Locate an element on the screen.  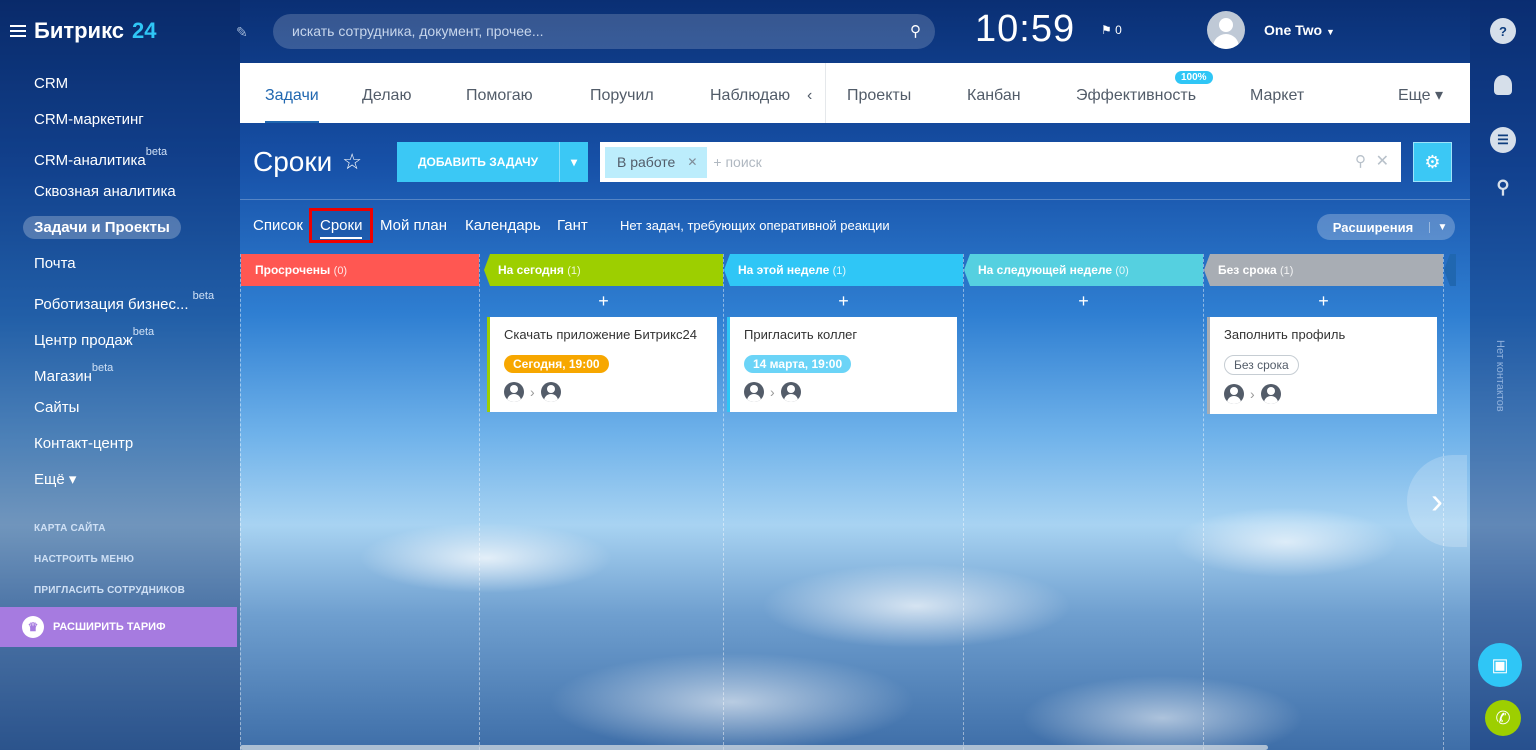
column-title: На сегодня is located at coordinates (531, 270).